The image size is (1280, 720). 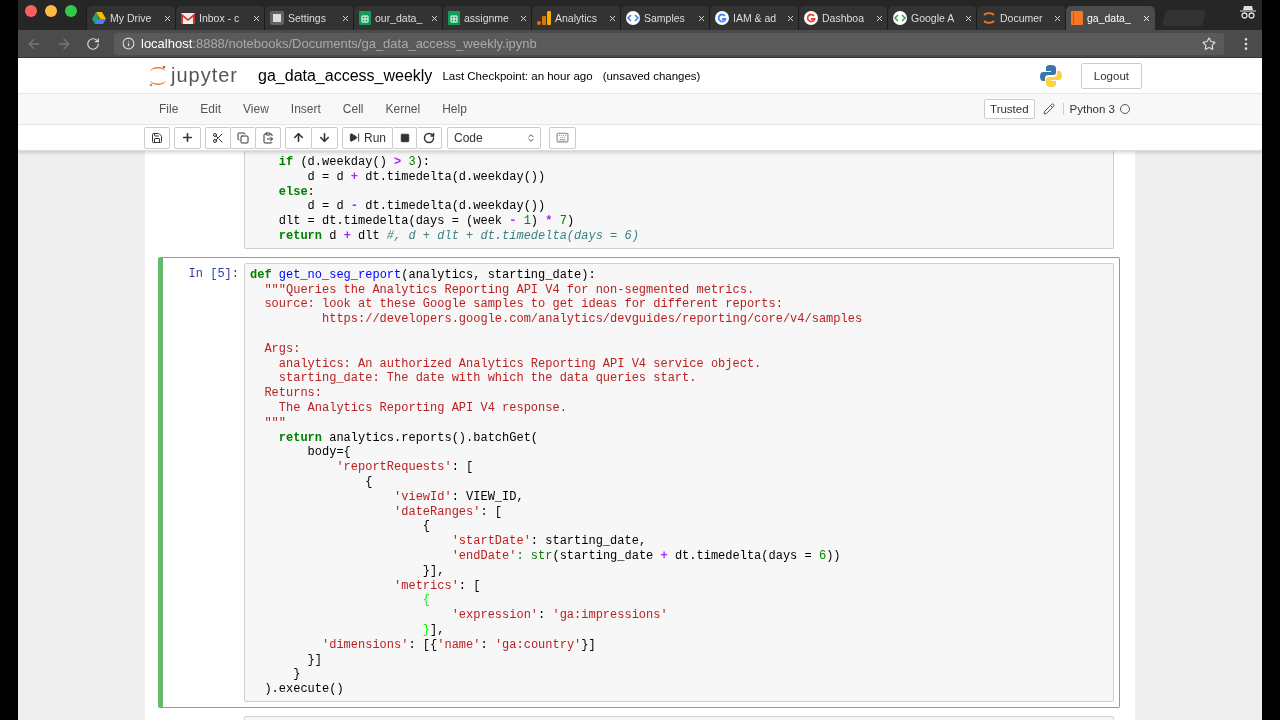 What do you see at coordinates (71, 11) in the screenshot?
I see `zoom-window-button` at bounding box center [71, 11].